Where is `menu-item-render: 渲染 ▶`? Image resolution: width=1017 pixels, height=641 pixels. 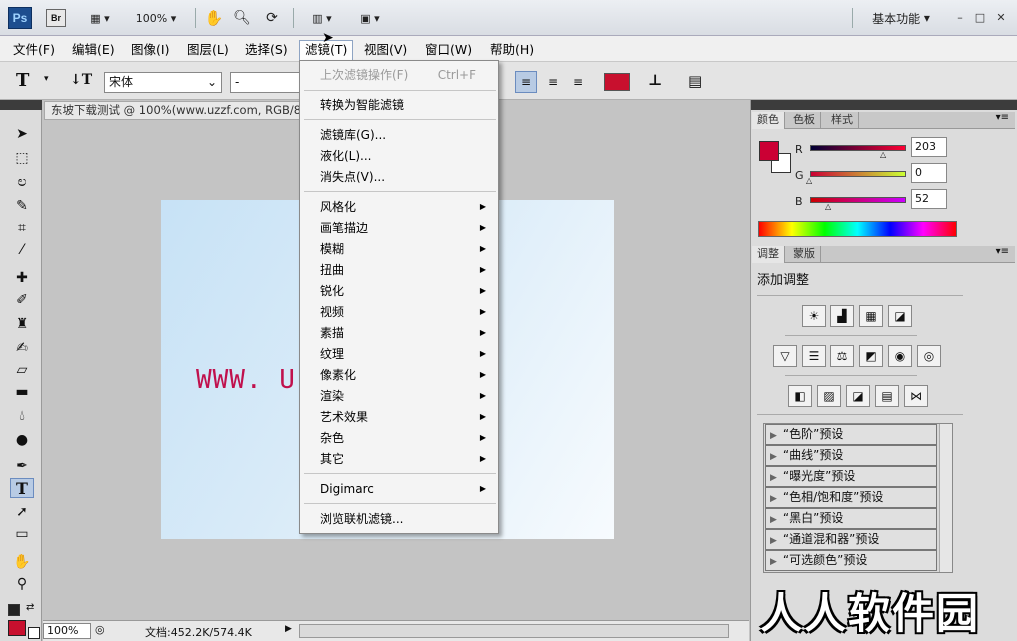
menu-item-render: 渲染 ▶ is located at coordinates (406, 396).